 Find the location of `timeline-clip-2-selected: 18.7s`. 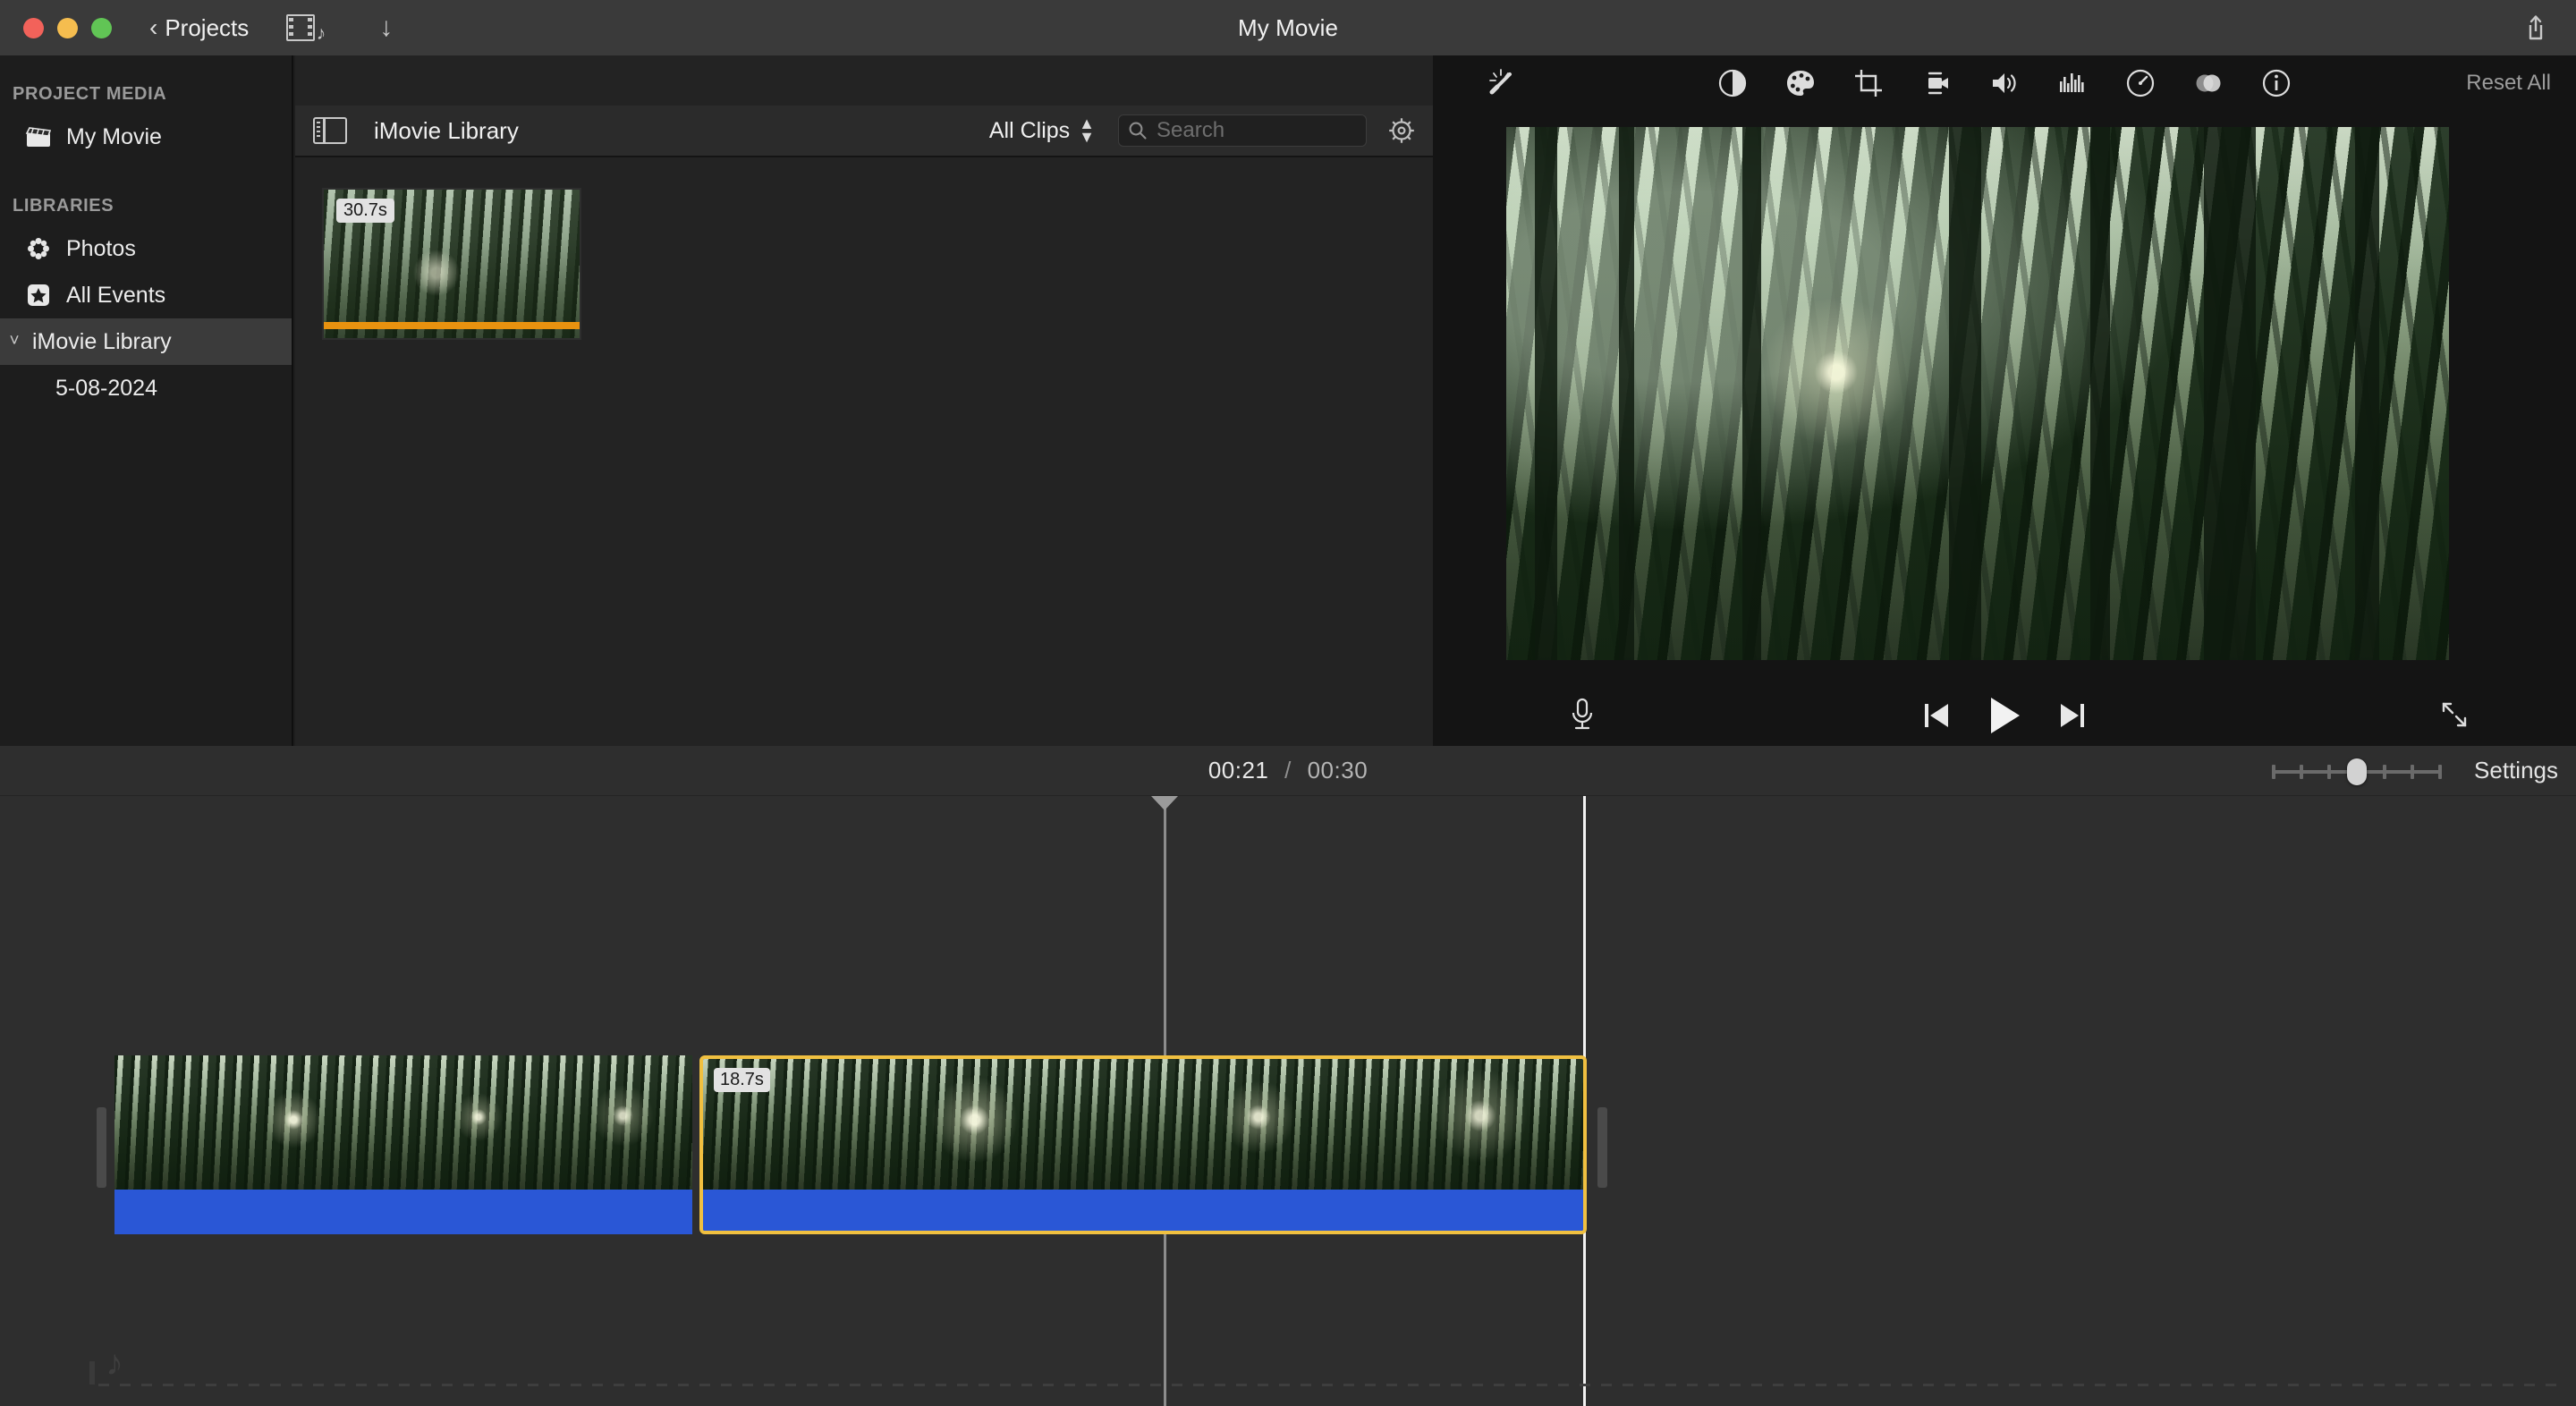

timeline-clip-2-selected: 18.7s is located at coordinates (1143, 1145).